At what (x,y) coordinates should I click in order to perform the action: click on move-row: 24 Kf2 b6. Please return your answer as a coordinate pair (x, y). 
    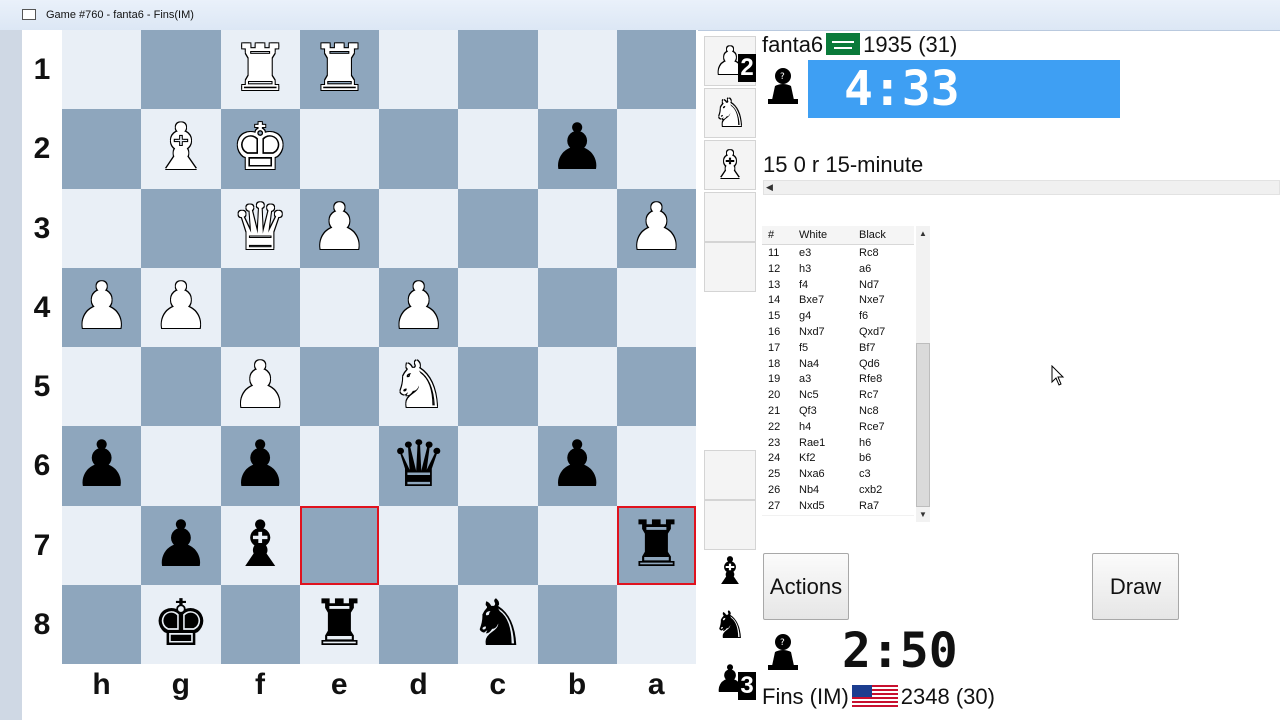
    Looking at the image, I should click on (838, 460).